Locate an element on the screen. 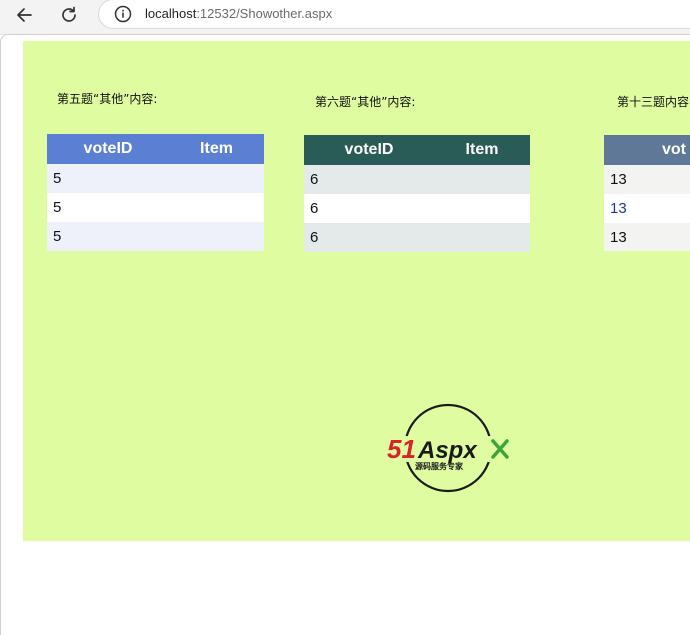 The height and width of the screenshot is (635, 690). column-header-voteid: vot is located at coordinates (647, 150).